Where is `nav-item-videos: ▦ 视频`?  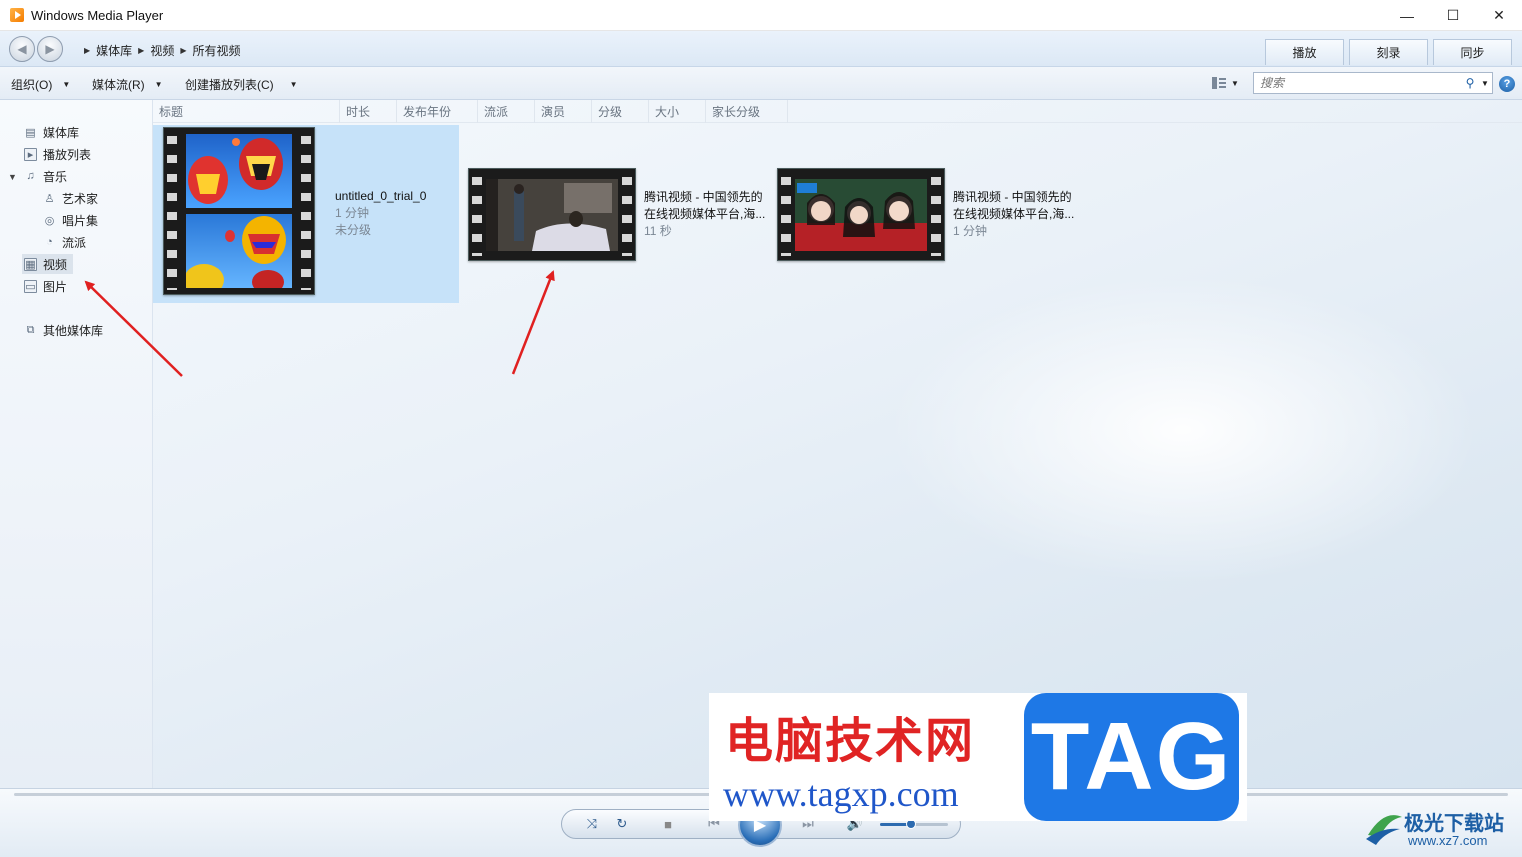 nav-item-videos: ▦ 视频 is located at coordinates (48, 264).